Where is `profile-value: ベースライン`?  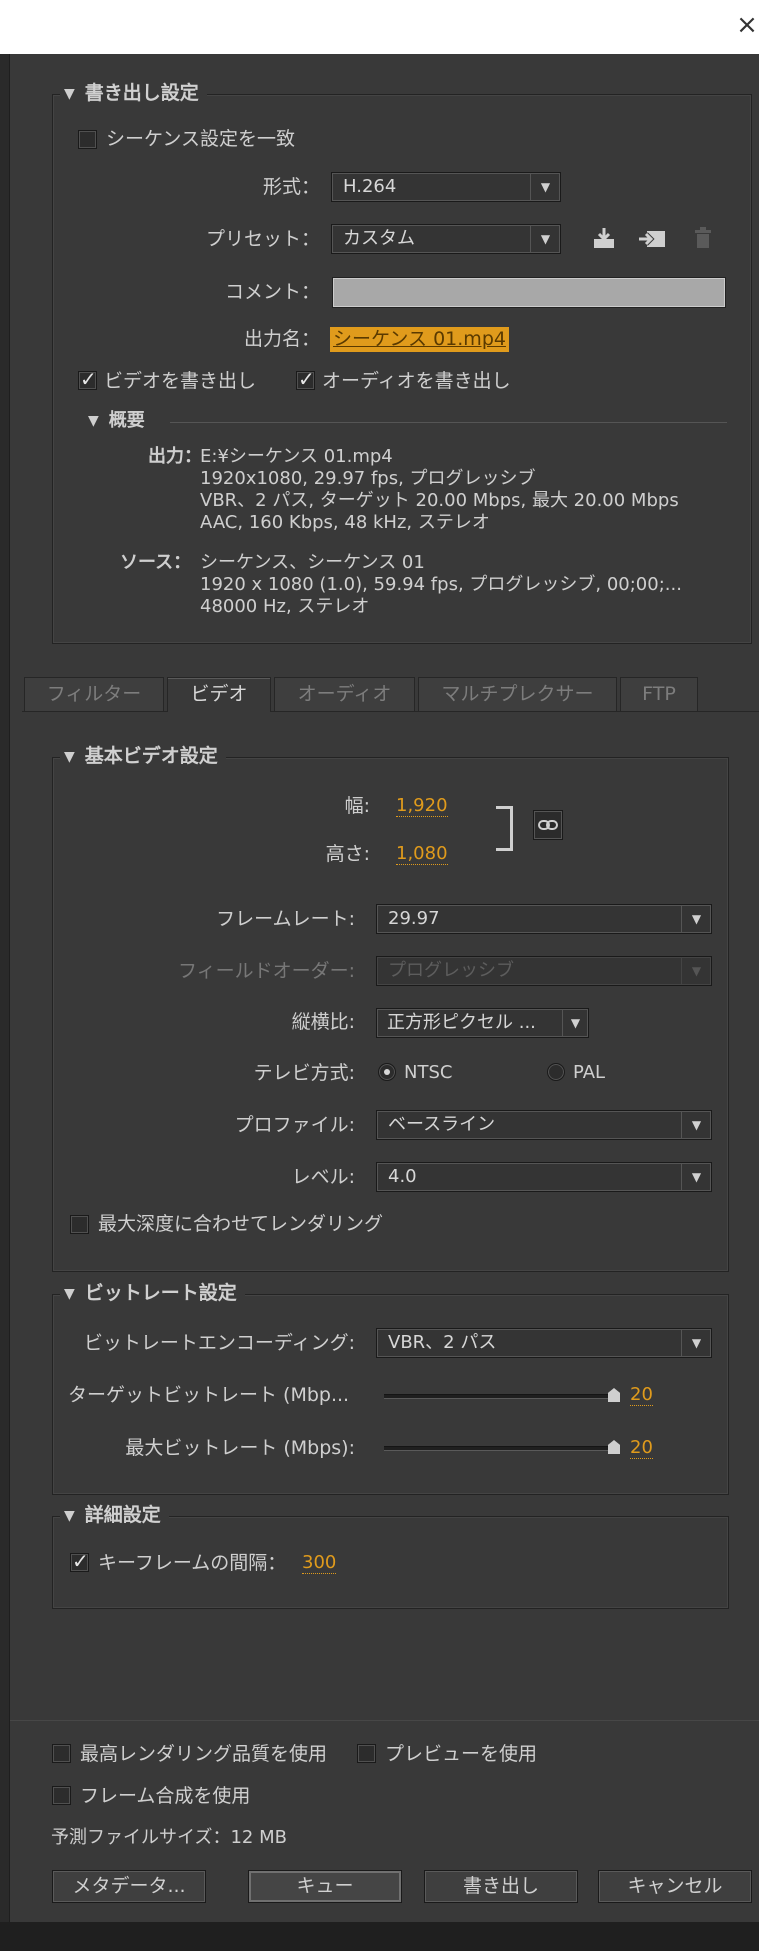
profile-value: ベースライン is located at coordinates (442, 1124).